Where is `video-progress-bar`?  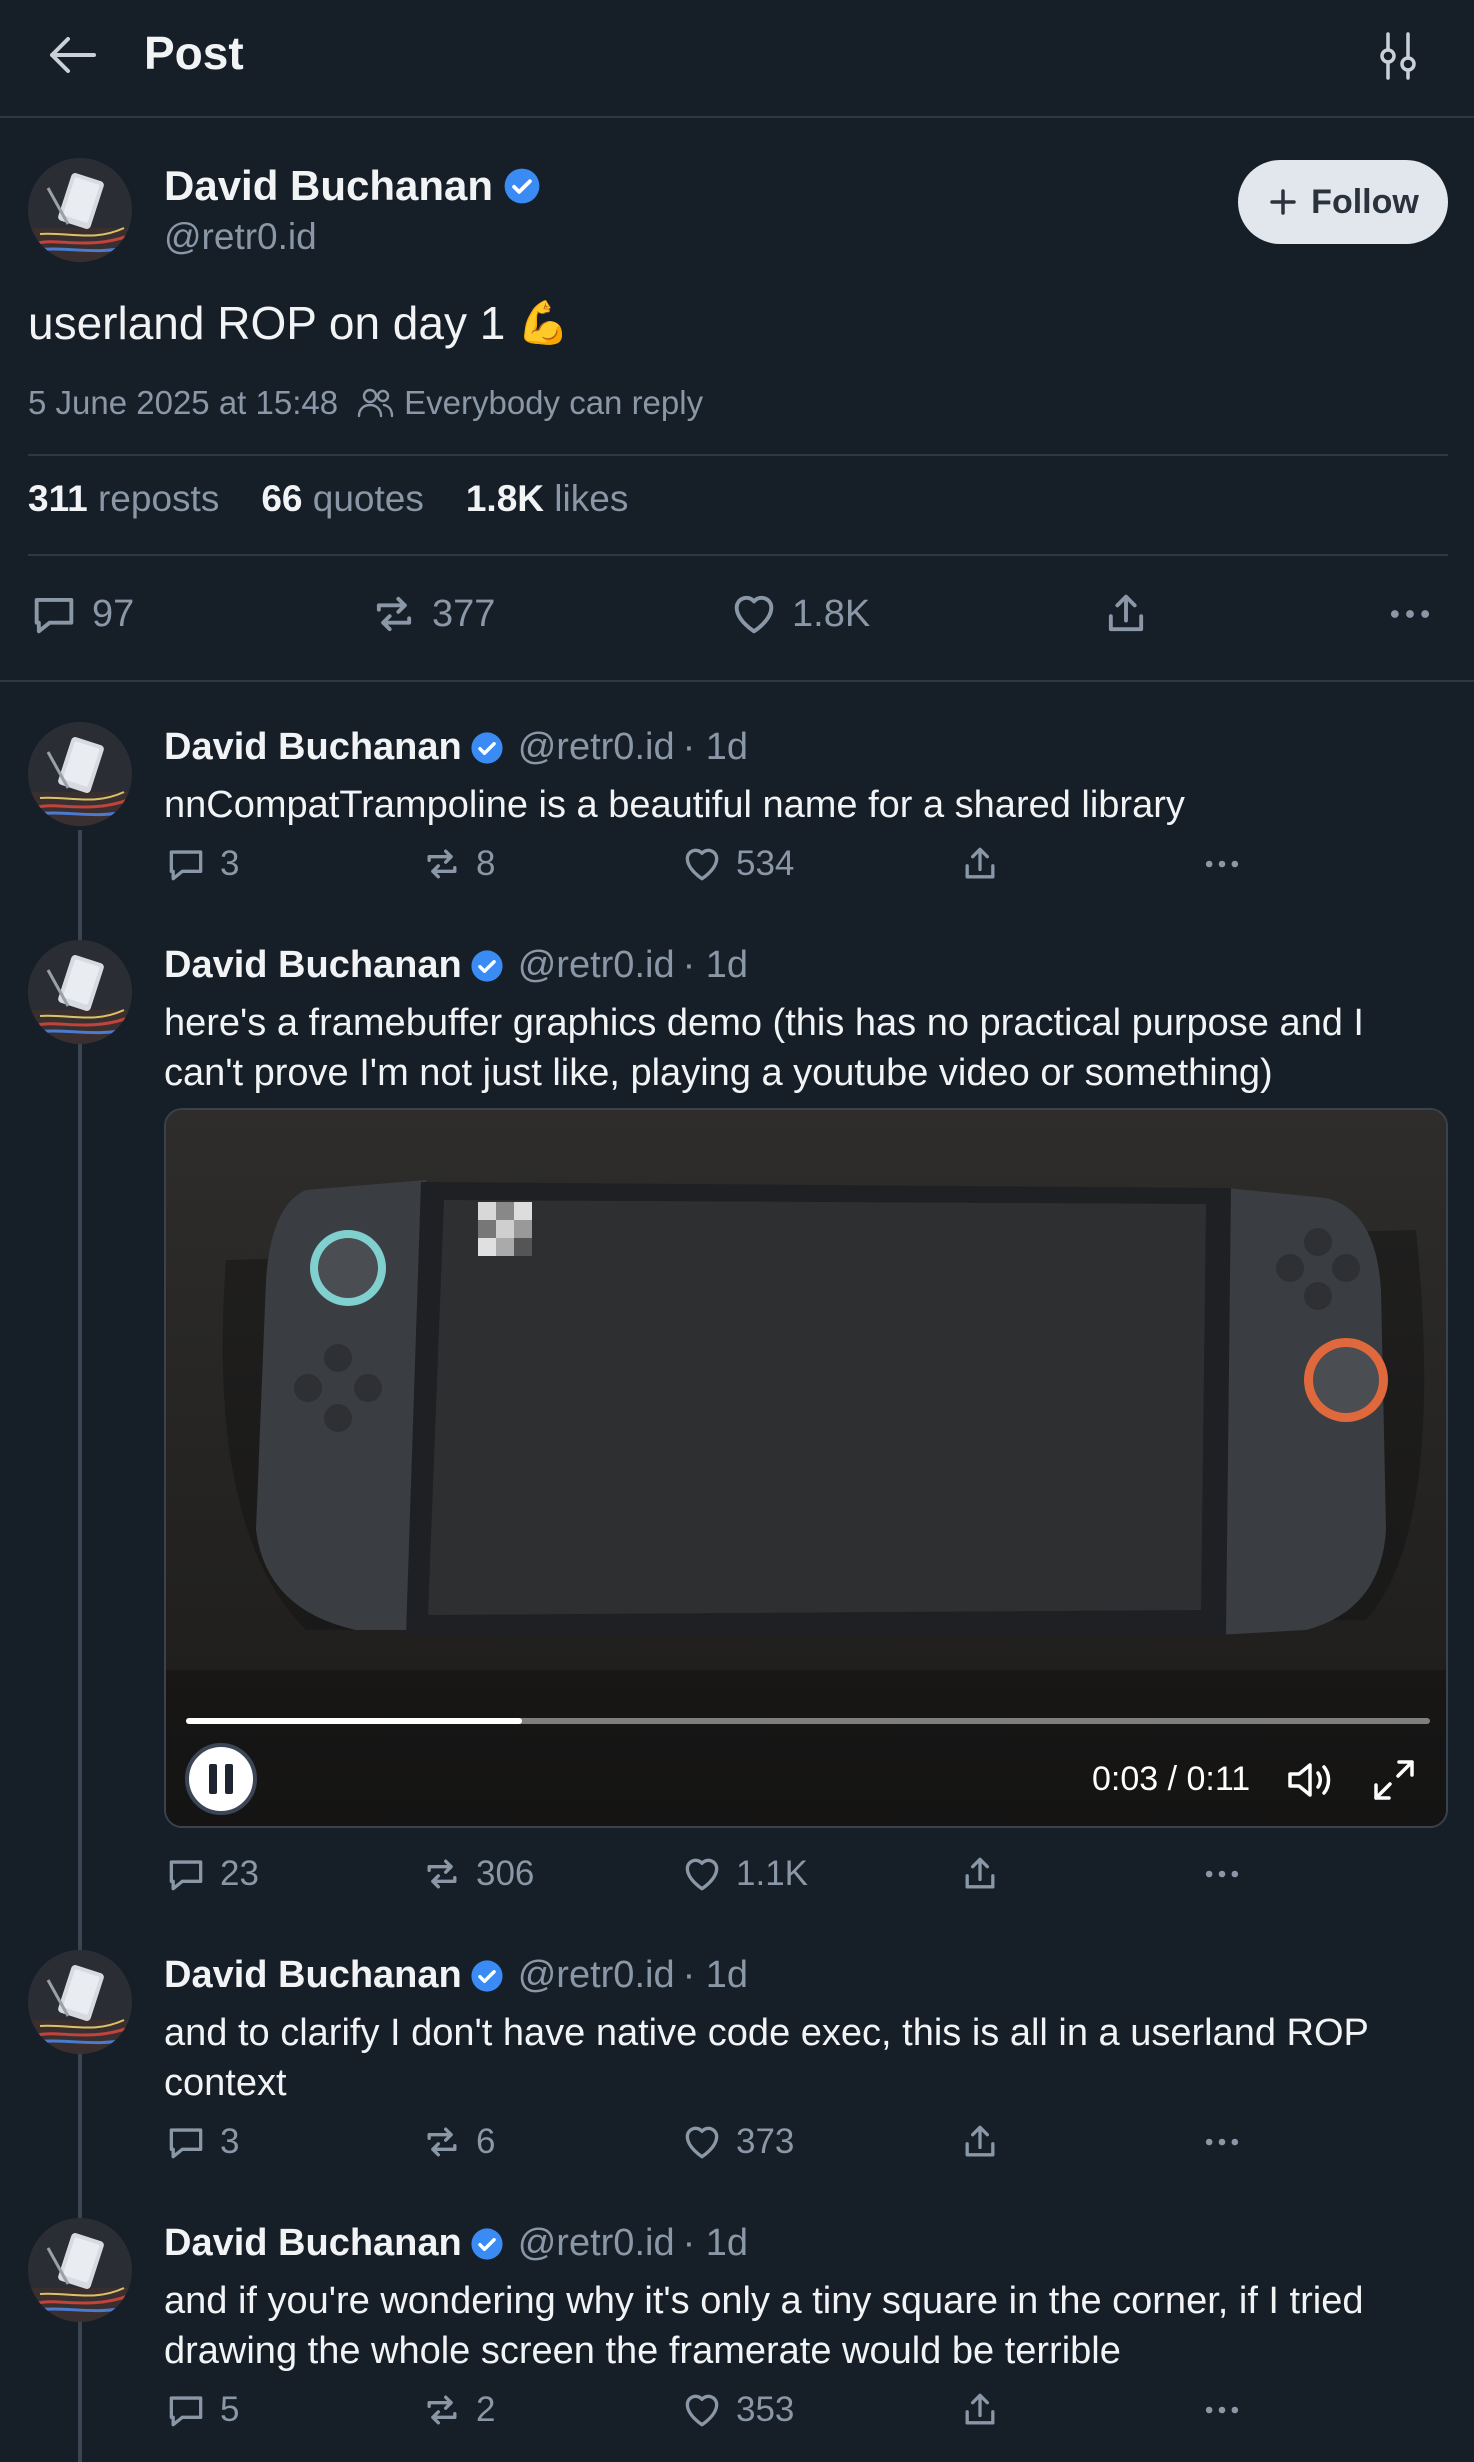 video-progress-bar is located at coordinates (808, 1721).